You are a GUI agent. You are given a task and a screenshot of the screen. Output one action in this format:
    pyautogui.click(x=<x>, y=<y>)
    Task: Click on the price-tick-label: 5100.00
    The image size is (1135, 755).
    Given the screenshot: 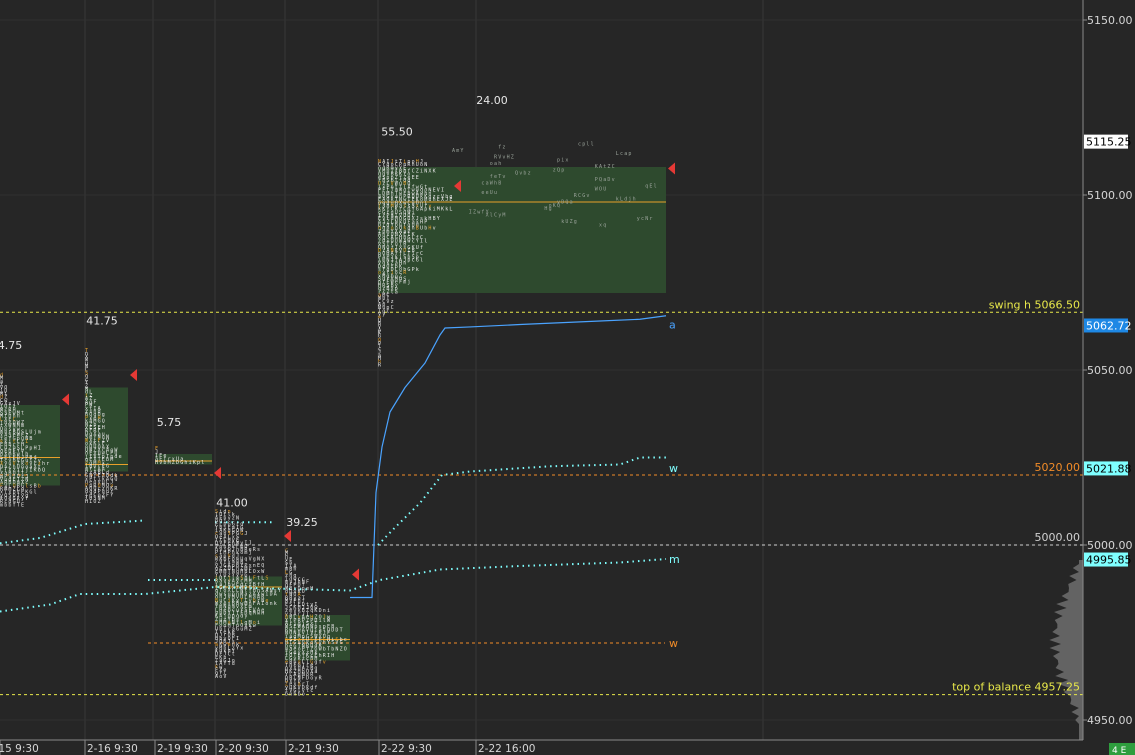 What is the action you would take?
    pyautogui.click(x=1110, y=195)
    